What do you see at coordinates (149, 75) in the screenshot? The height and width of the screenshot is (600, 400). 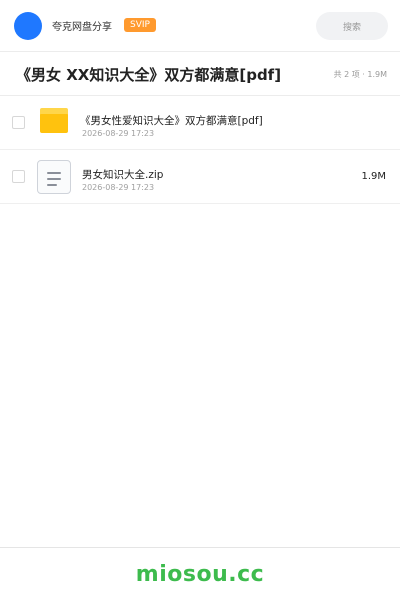 I see `page-title: 《男女 XX知识大全》双方都满意[pdf]` at bounding box center [149, 75].